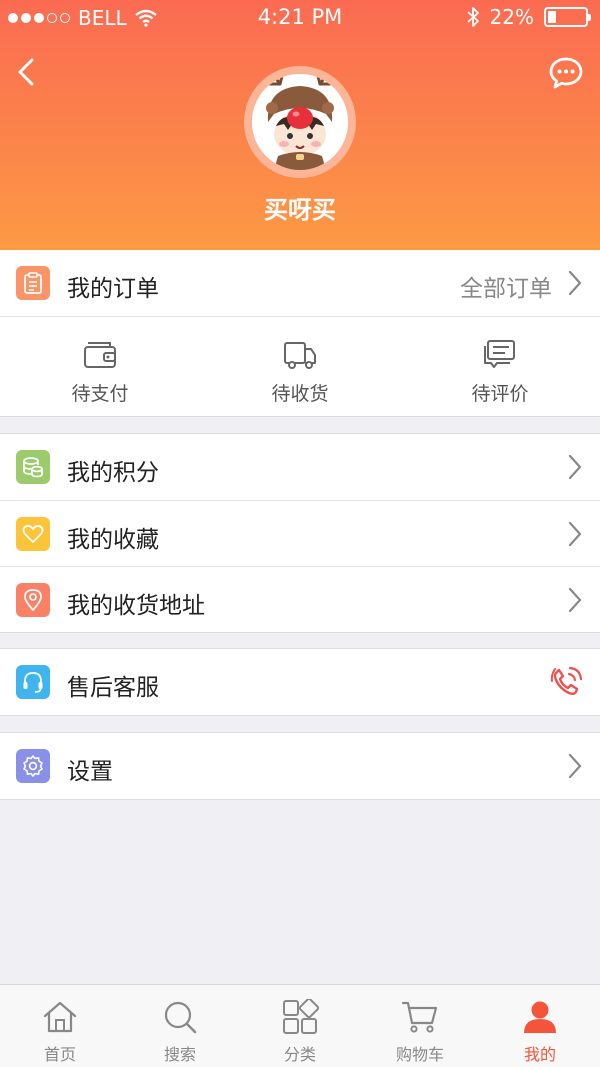 The width and height of the screenshot is (600, 1067). I want to click on location-pin-icon, so click(33, 600).